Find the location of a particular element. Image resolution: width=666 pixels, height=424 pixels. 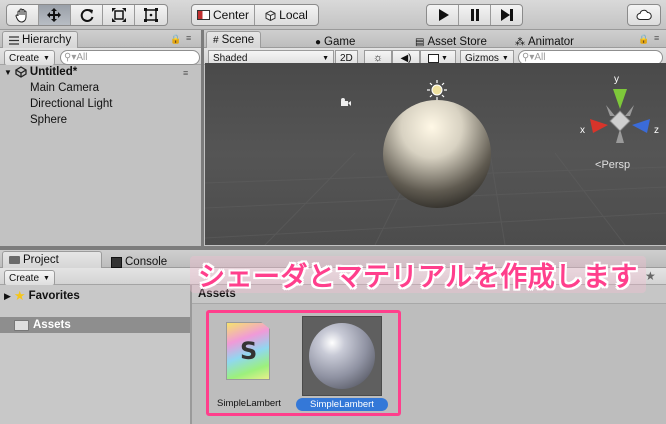

project-create-dropdown: Create ▼ is located at coordinates (29, 278).